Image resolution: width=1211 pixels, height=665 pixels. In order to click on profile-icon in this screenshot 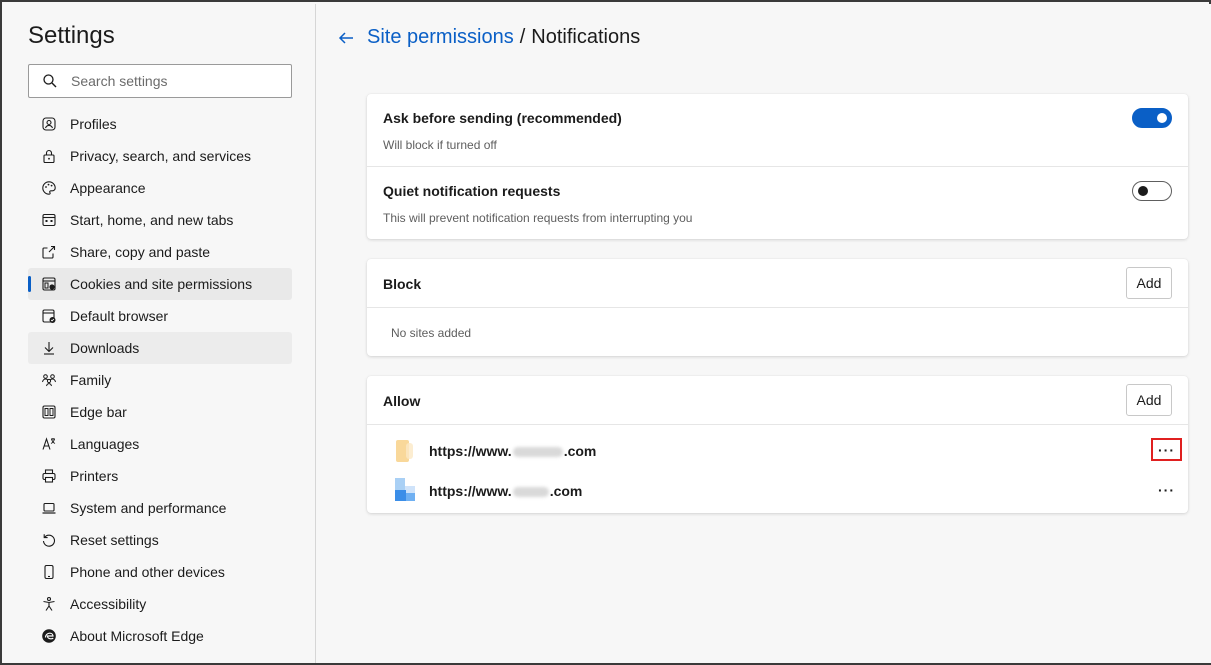, I will do `click(49, 124)`.